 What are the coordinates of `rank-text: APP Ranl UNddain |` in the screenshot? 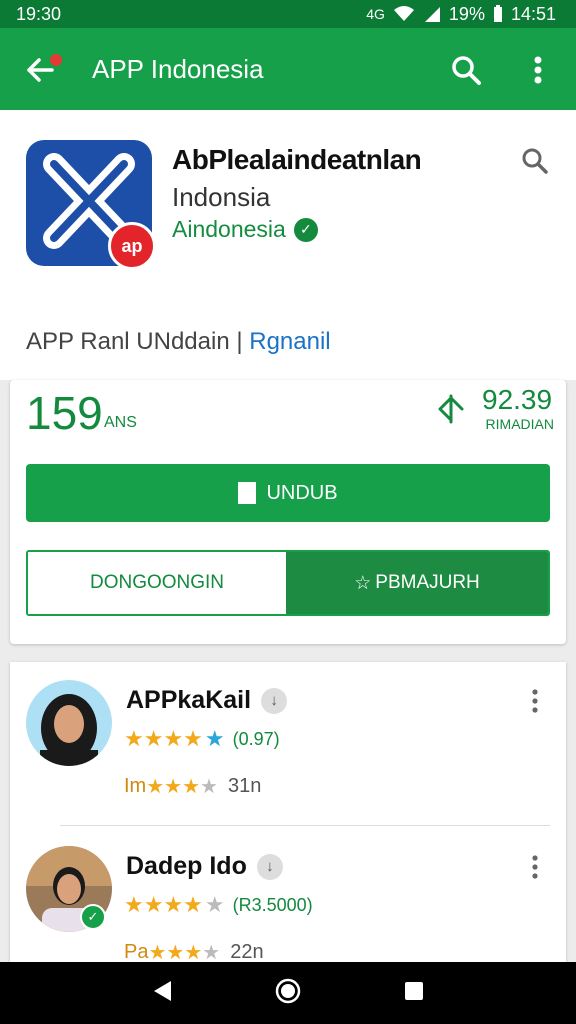 It's located at (138, 341).